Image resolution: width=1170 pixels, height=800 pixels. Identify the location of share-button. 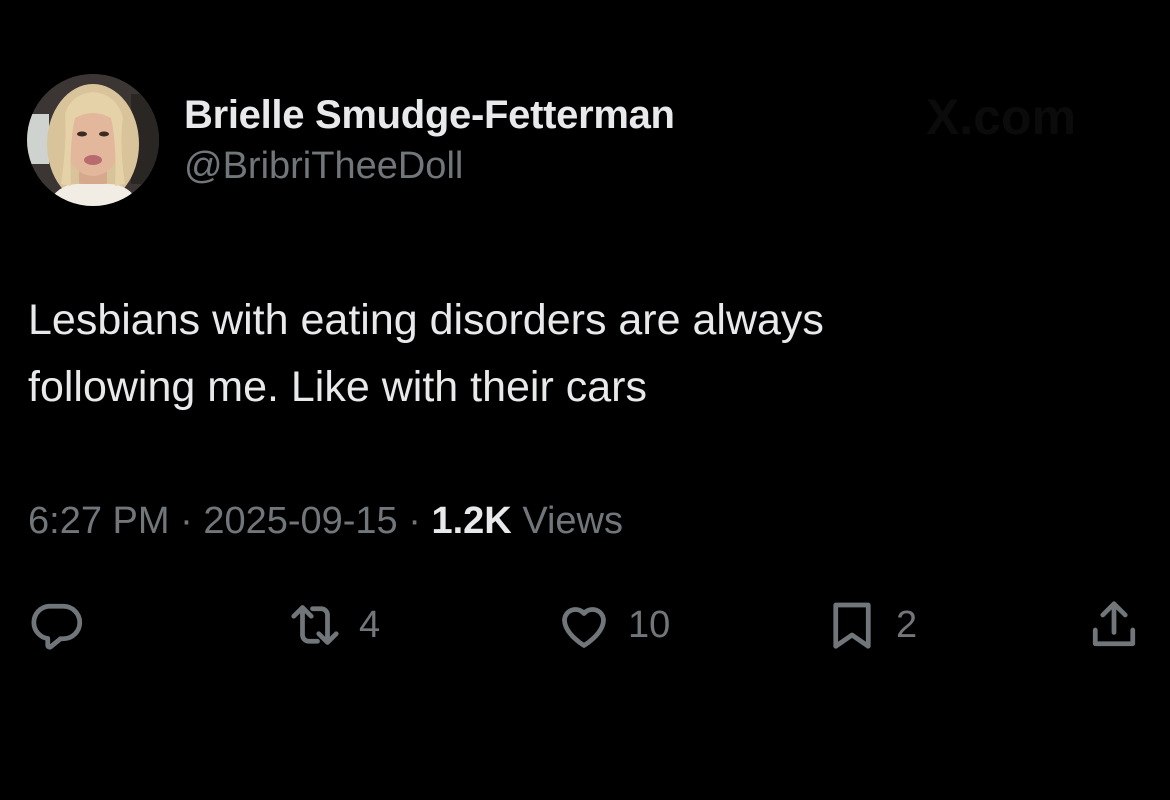
(1114, 625).